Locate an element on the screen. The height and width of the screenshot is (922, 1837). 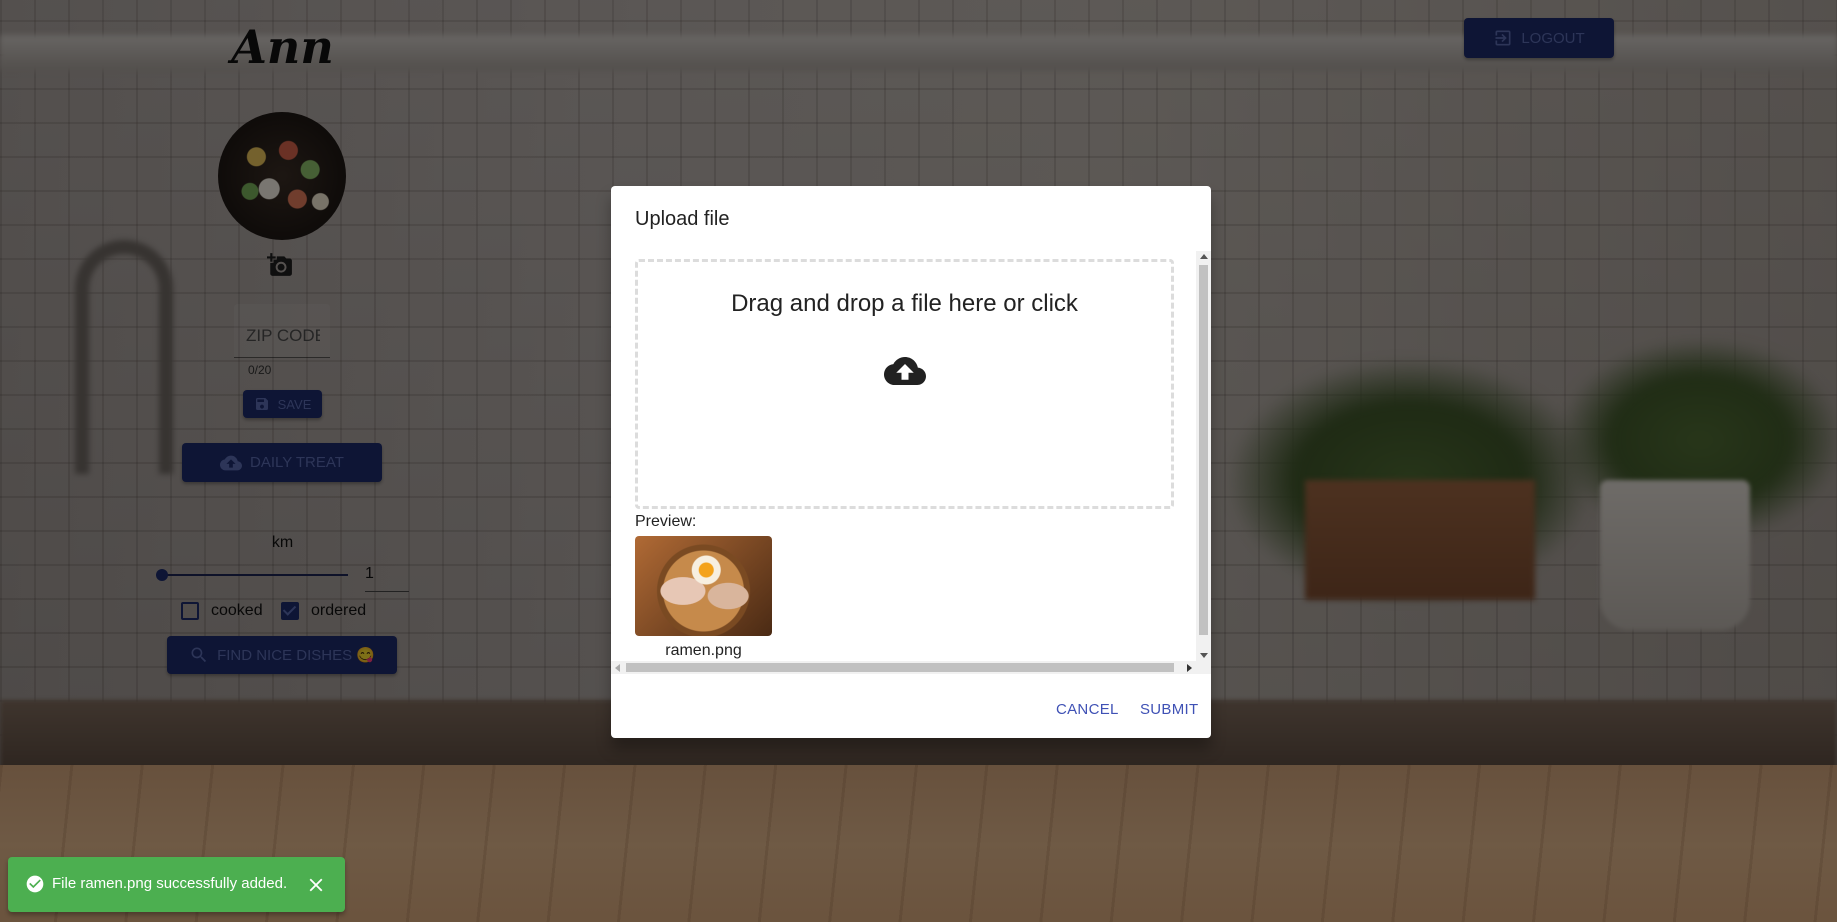
preview-thumbnail is located at coordinates (703, 586).